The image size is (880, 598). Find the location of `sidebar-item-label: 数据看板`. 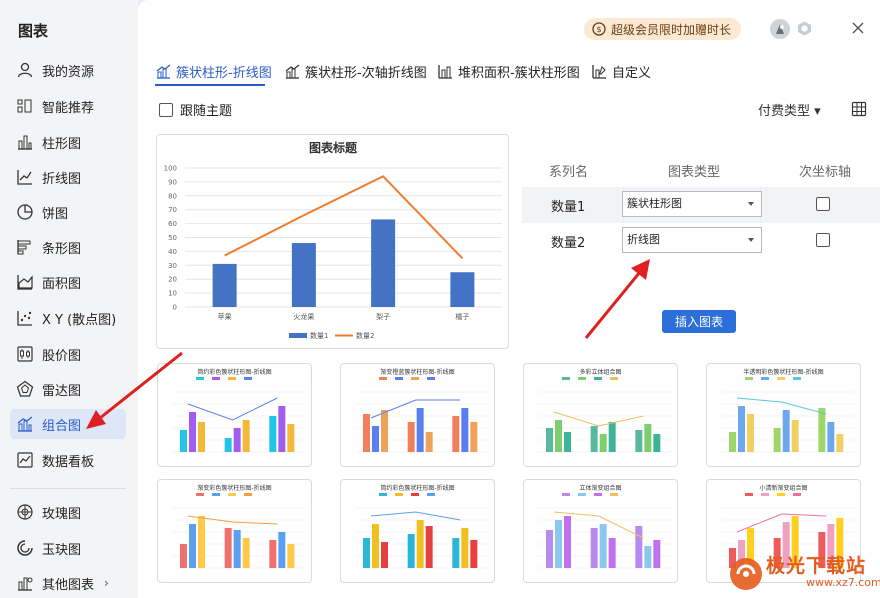

sidebar-item-label: 数据看板 is located at coordinates (68, 462).